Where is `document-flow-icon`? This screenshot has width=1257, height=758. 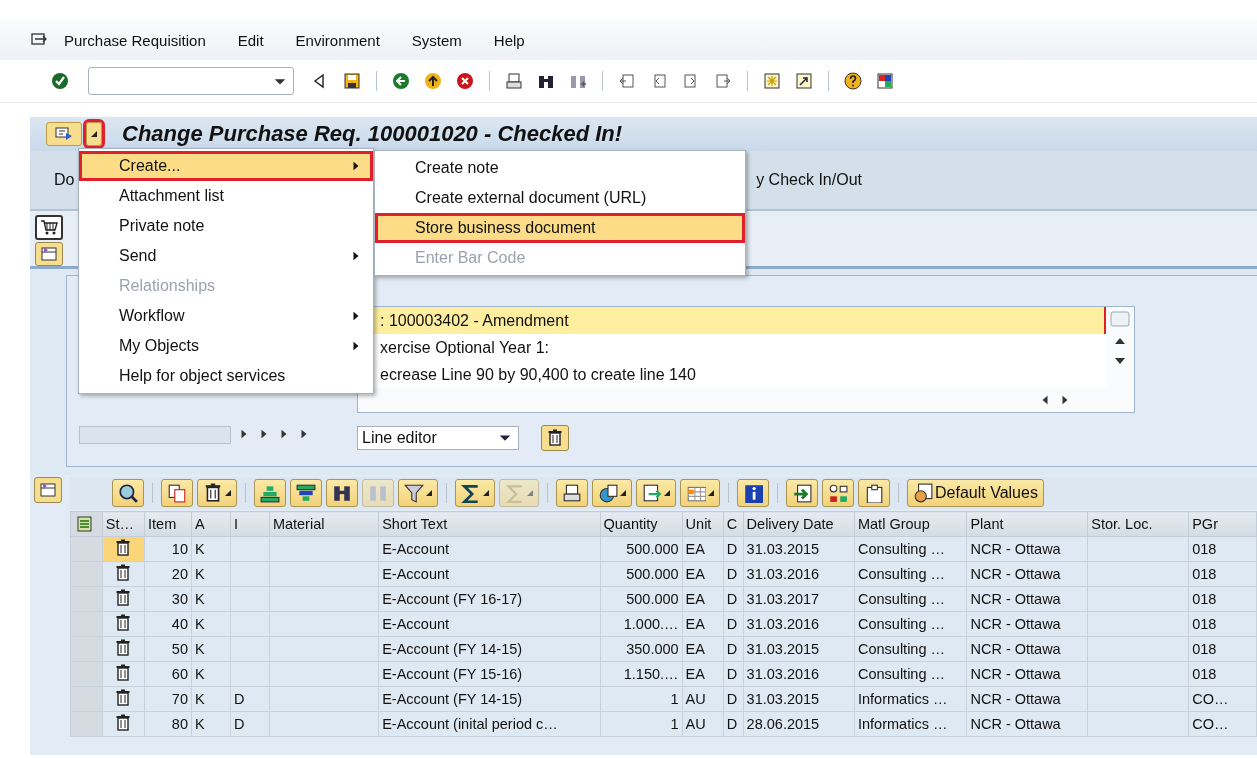 document-flow-icon is located at coordinates (838, 493).